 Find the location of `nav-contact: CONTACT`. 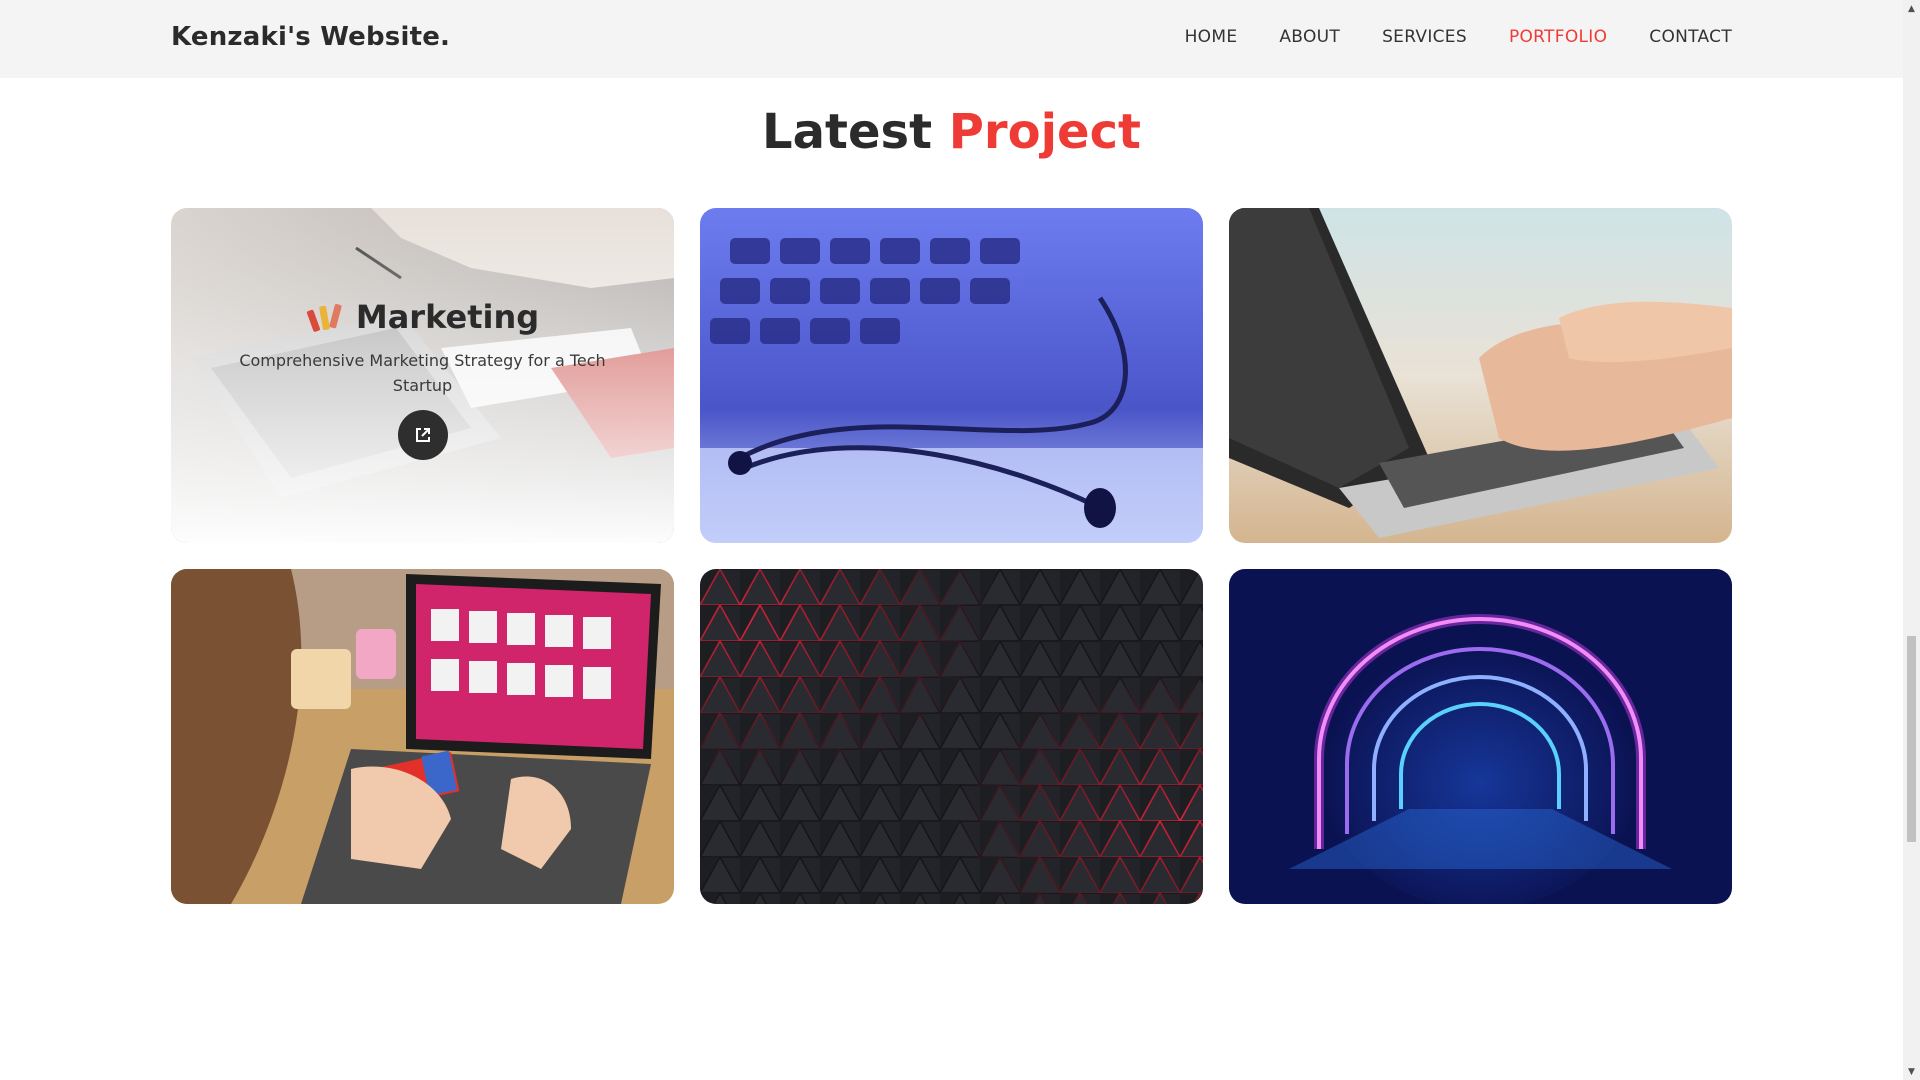

nav-contact: CONTACT is located at coordinates (1690, 37).